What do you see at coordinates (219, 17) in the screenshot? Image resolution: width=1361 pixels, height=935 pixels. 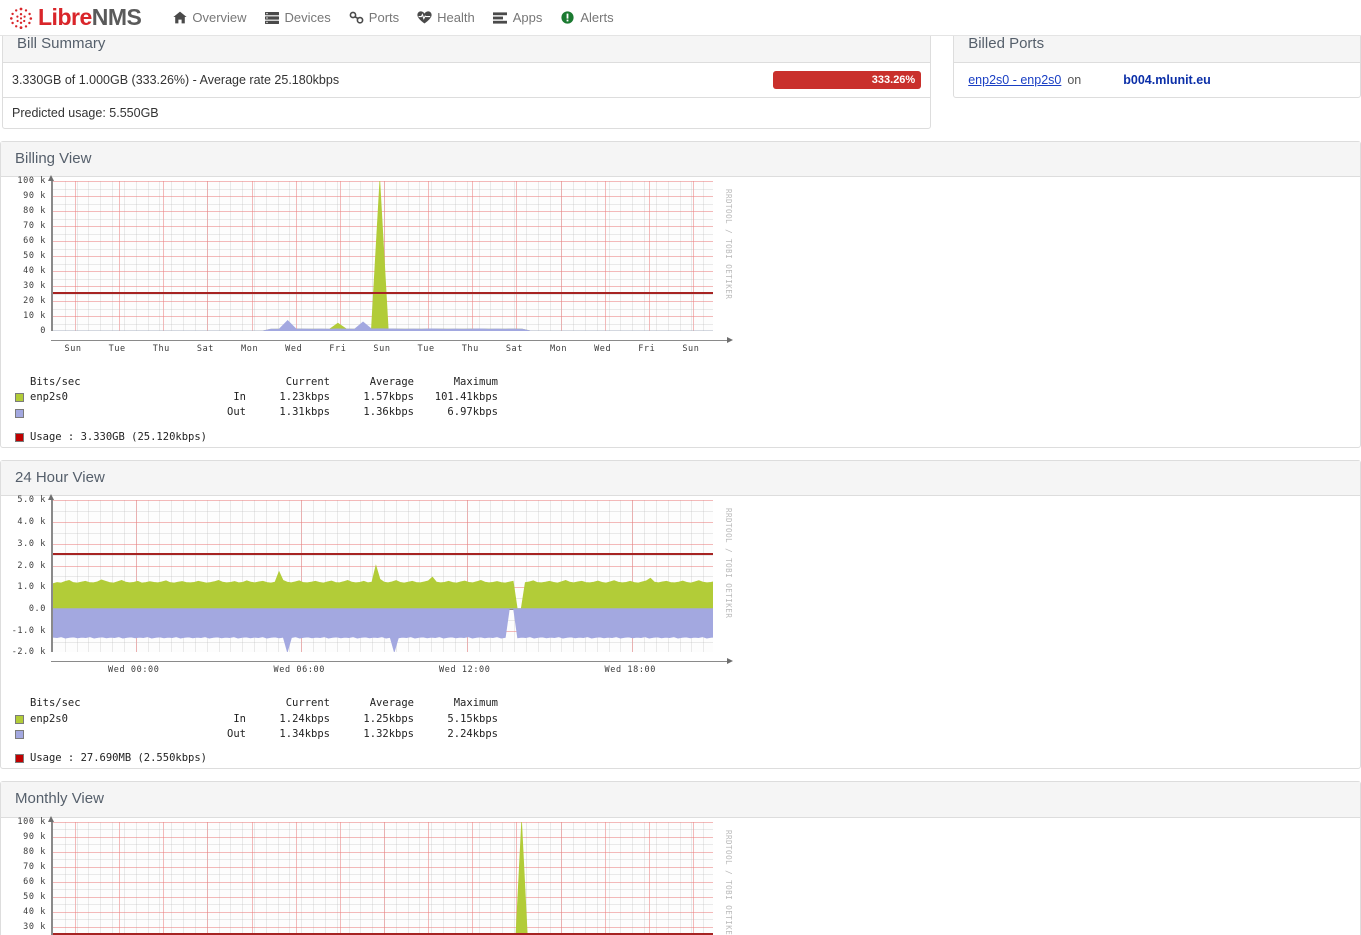 I see `nav-item-label: Overview` at bounding box center [219, 17].